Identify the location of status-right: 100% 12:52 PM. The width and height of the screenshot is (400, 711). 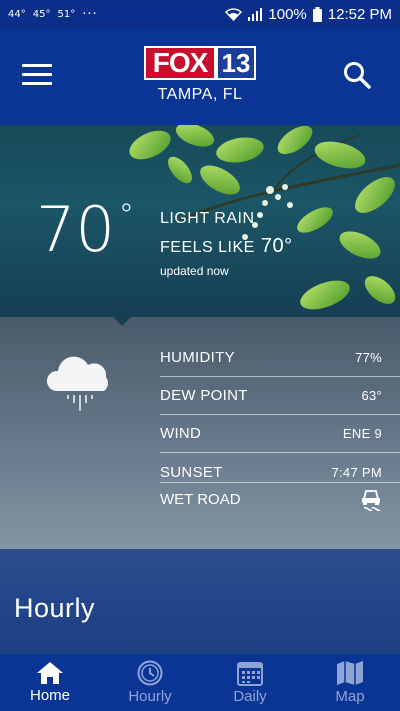
(308, 14).